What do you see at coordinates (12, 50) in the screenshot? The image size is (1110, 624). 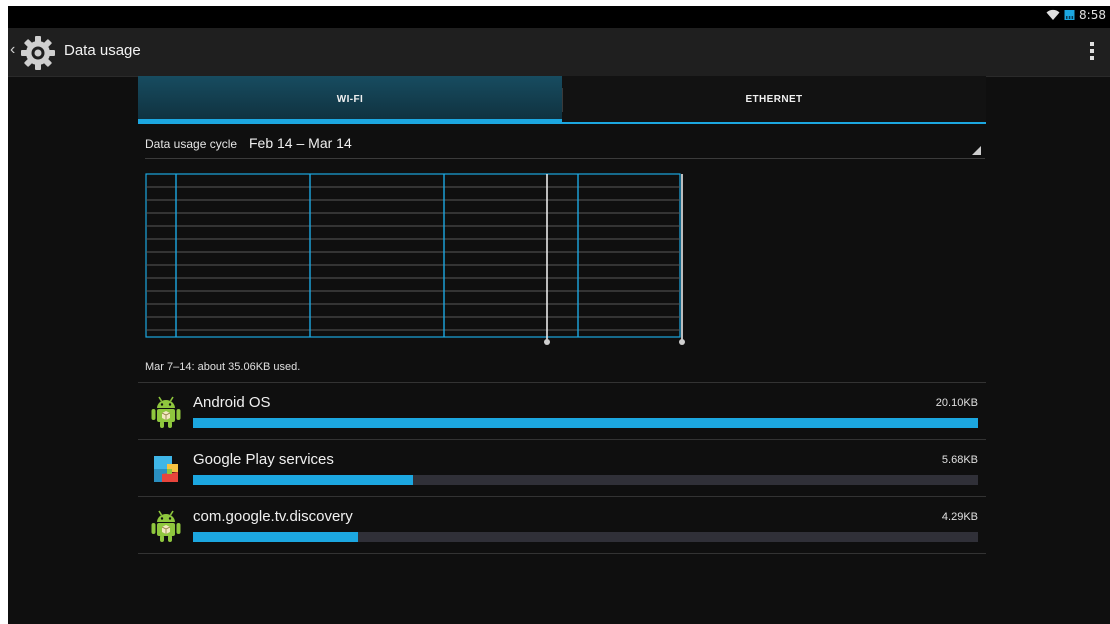 I see `chevron-left-icon: ‹` at bounding box center [12, 50].